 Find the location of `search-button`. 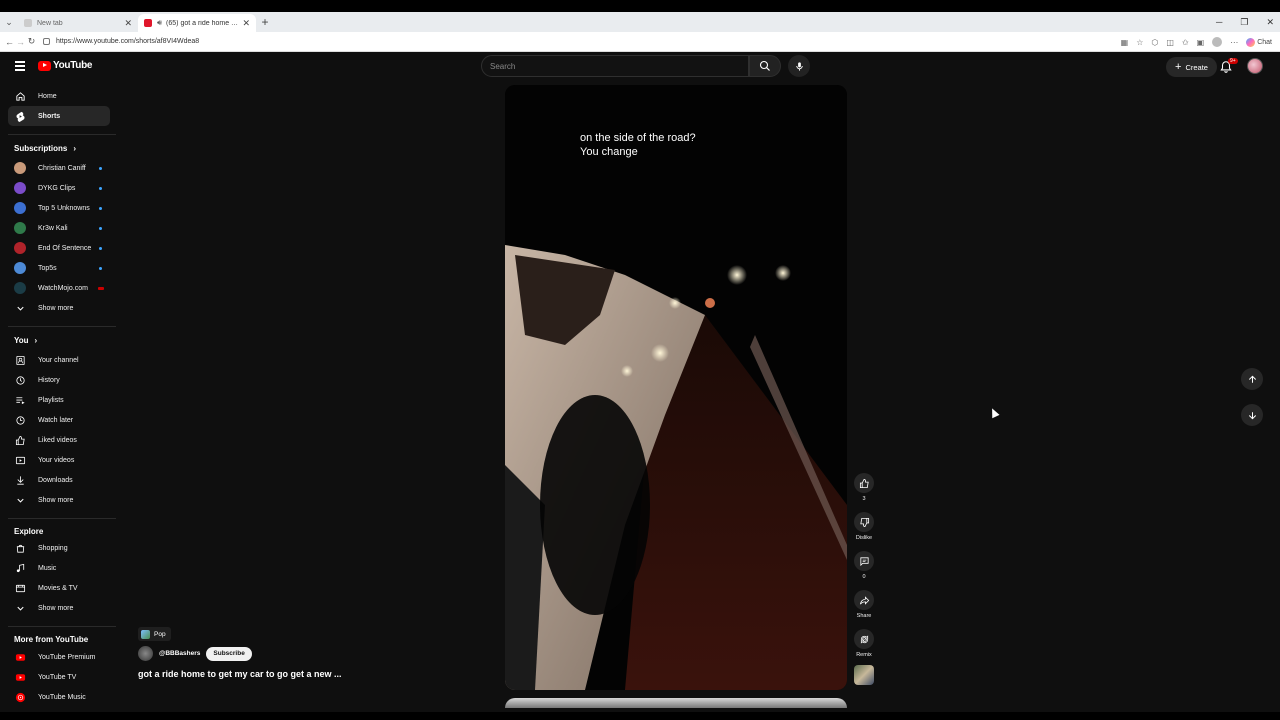

search-button is located at coordinates (765, 66).